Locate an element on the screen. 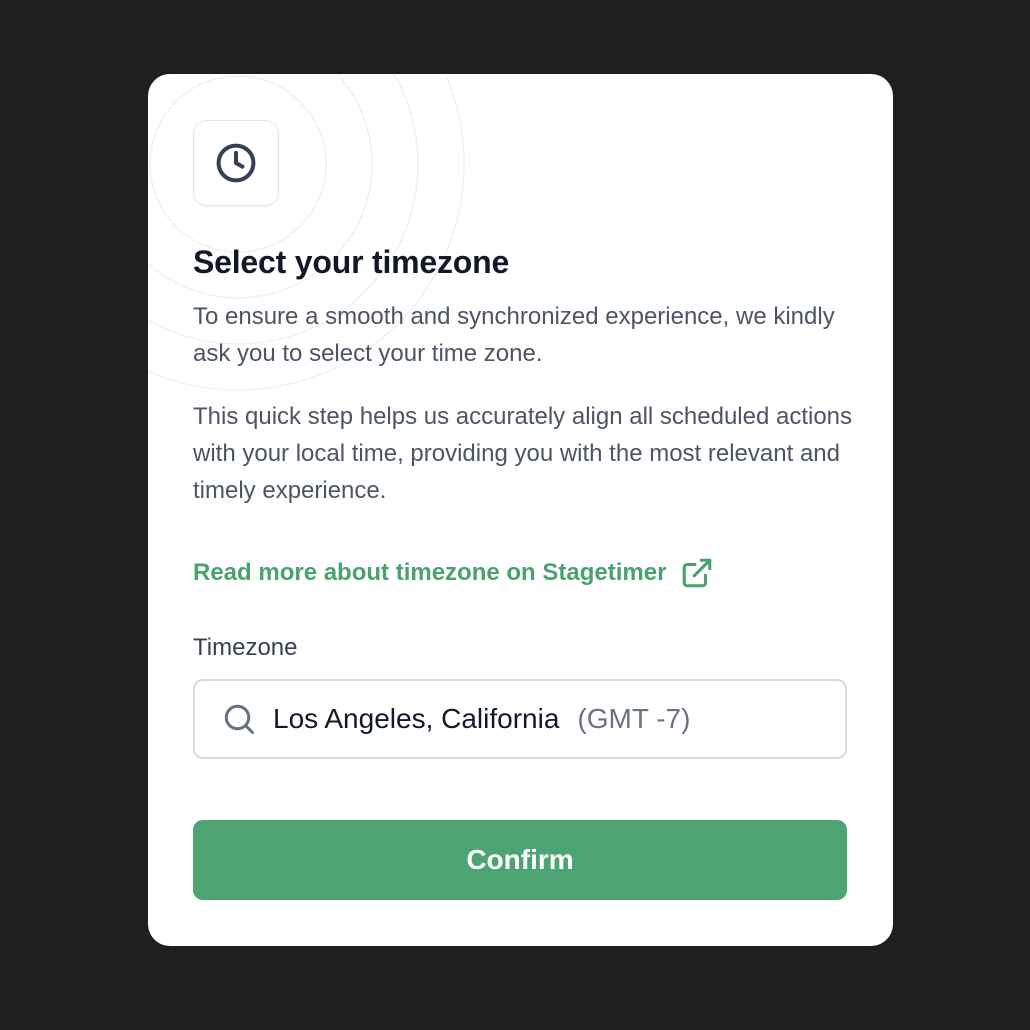 Image resolution: width=1030 pixels, height=1030 pixels. timezone-search-input: Los Angeles, California (GMT -7) is located at coordinates (520, 719).